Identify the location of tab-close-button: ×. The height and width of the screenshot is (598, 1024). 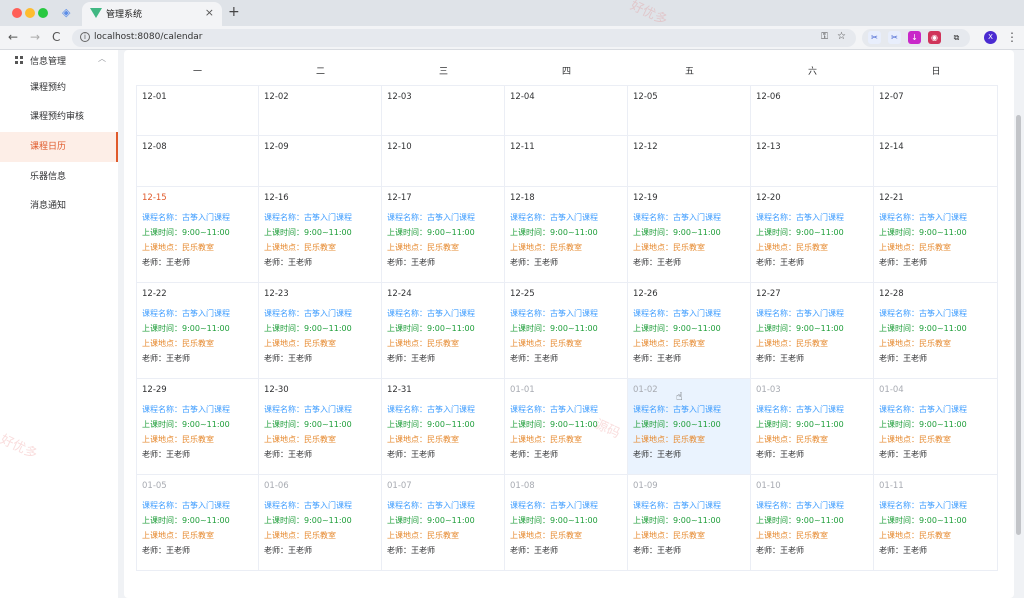
(209, 12).